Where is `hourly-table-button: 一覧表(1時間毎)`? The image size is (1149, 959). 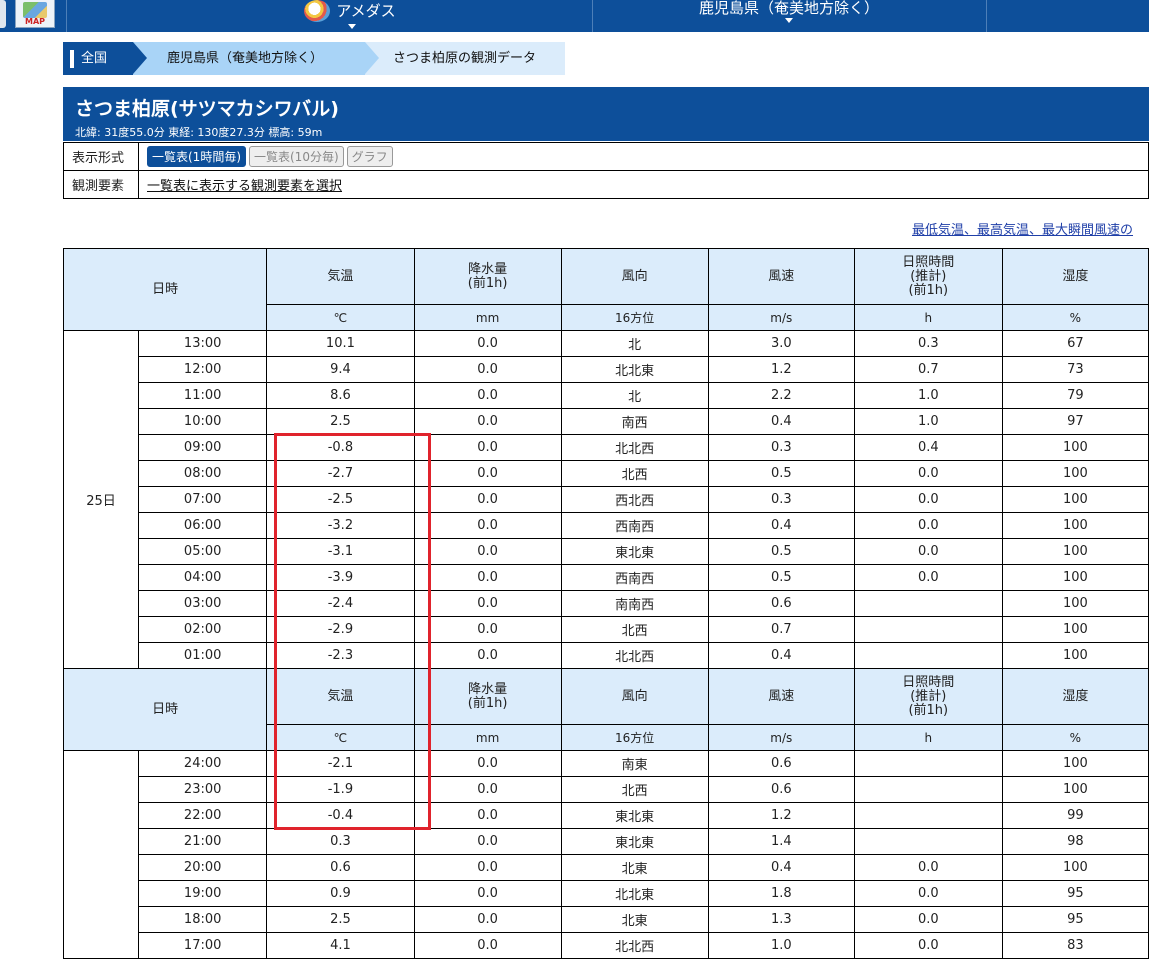
hourly-table-button: 一覧表(1時間毎) is located at coordinates (196, 156).